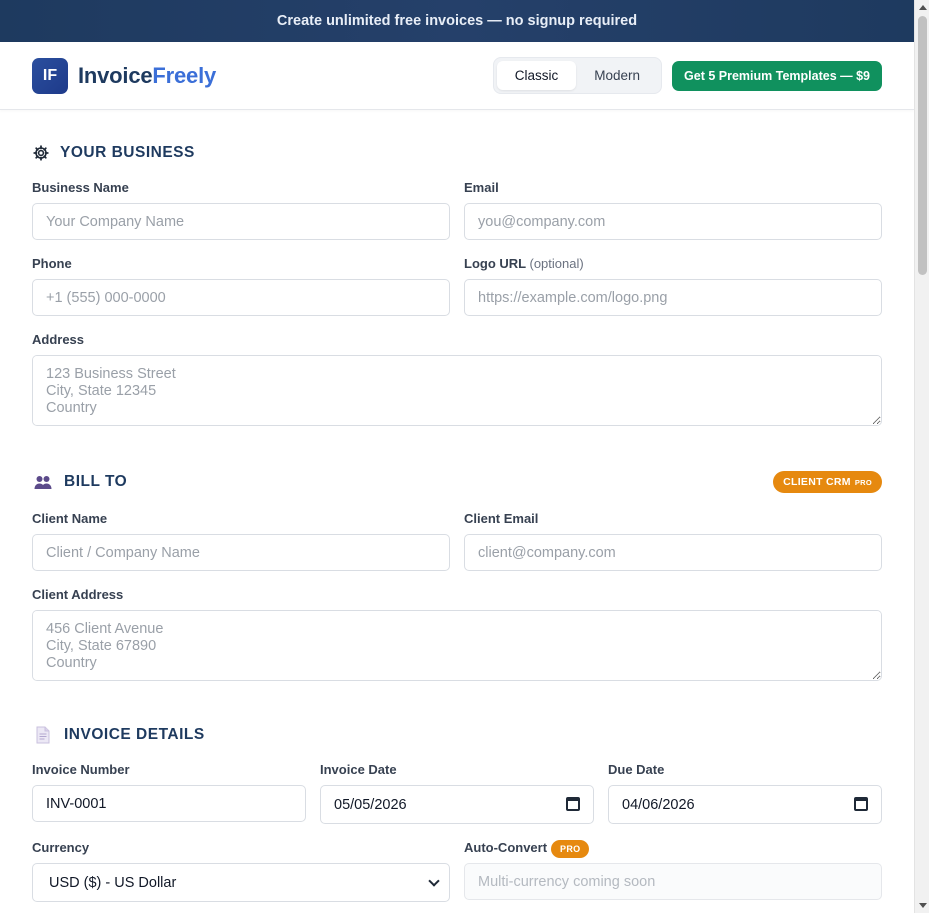 Image resolution: width=929 pixels, height=913 pixels. I want to click on due-date-label: Due Date, so click(636, 769).